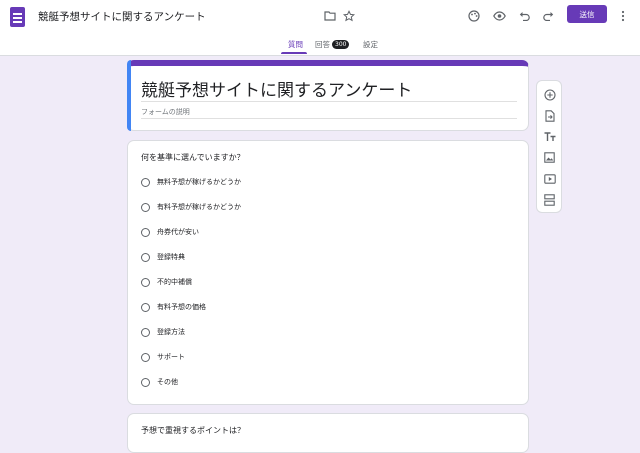  Describe the element at coordinates (370, 44) in the screenshot. I see `tab-settings: 設定` at that location.